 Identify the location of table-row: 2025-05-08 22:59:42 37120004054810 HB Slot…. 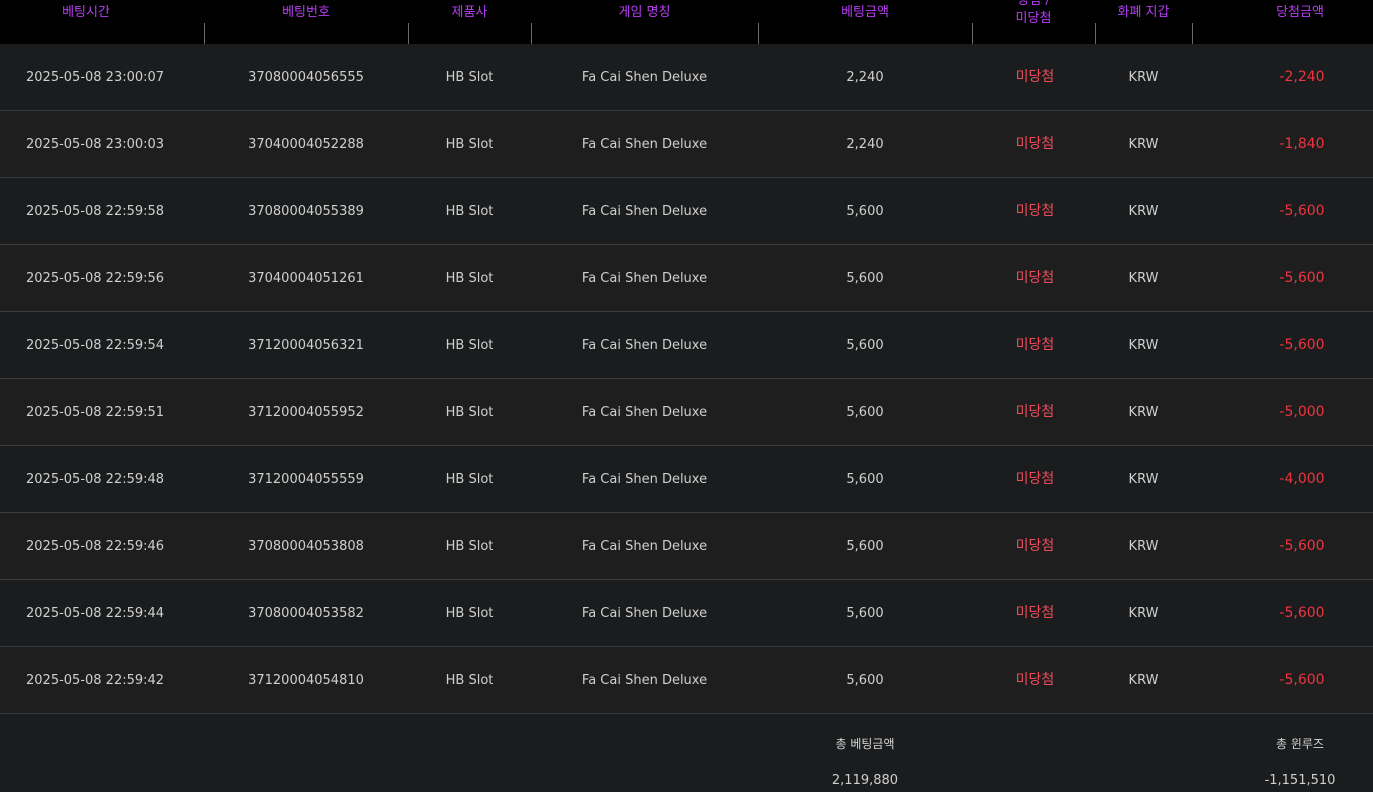
(686, 680).